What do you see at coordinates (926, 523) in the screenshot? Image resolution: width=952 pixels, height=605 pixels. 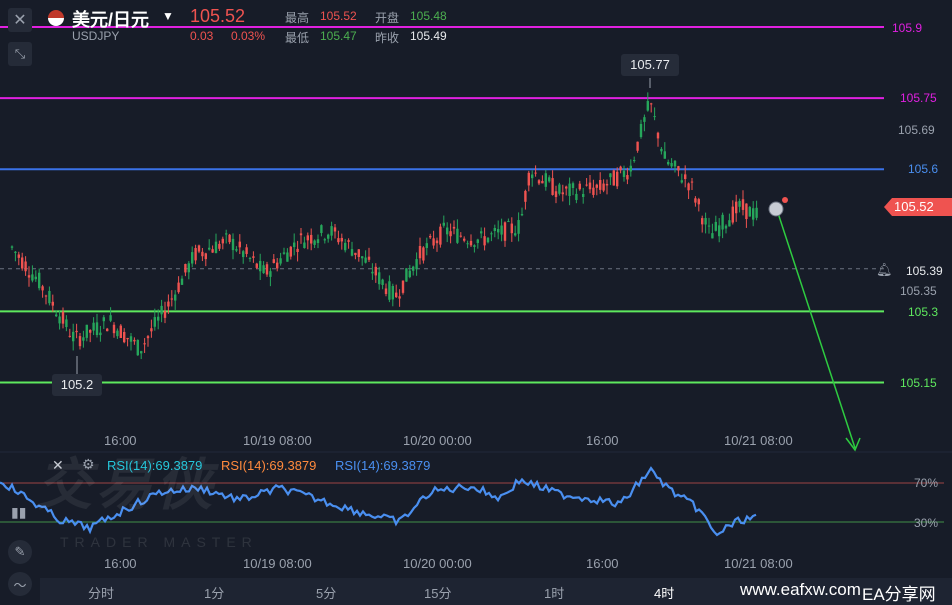 I see `rsi-level-30: 30%` at bounding box center [926, 523].